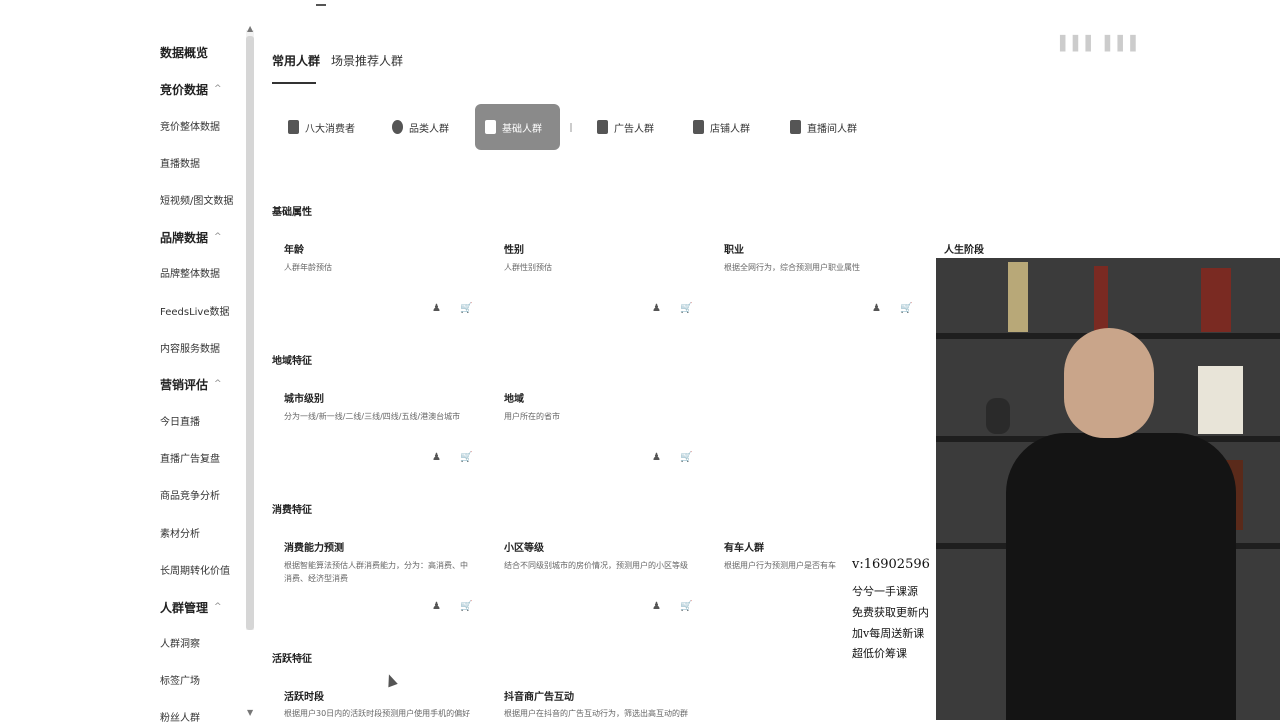  Describe the element at coordinates (832, 129) in the screenshot. I see `category-label: 直播间人群` at that location.